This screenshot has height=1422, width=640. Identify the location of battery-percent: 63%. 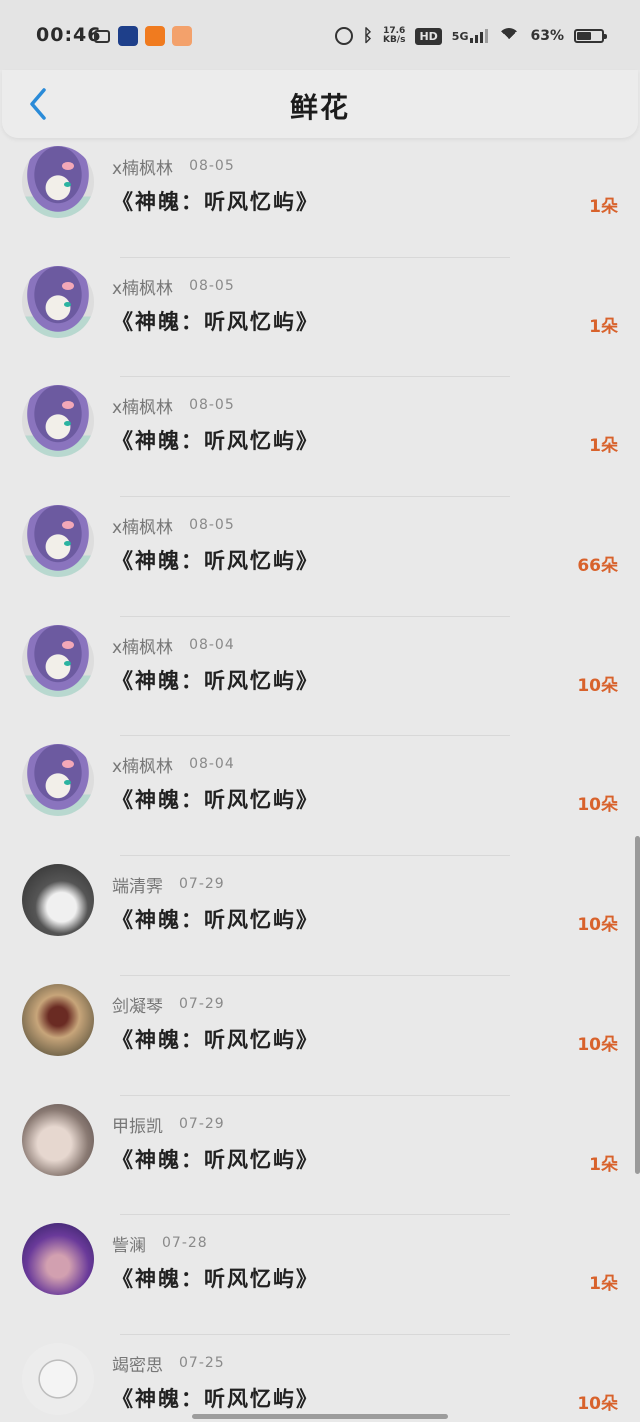
(547, 36).